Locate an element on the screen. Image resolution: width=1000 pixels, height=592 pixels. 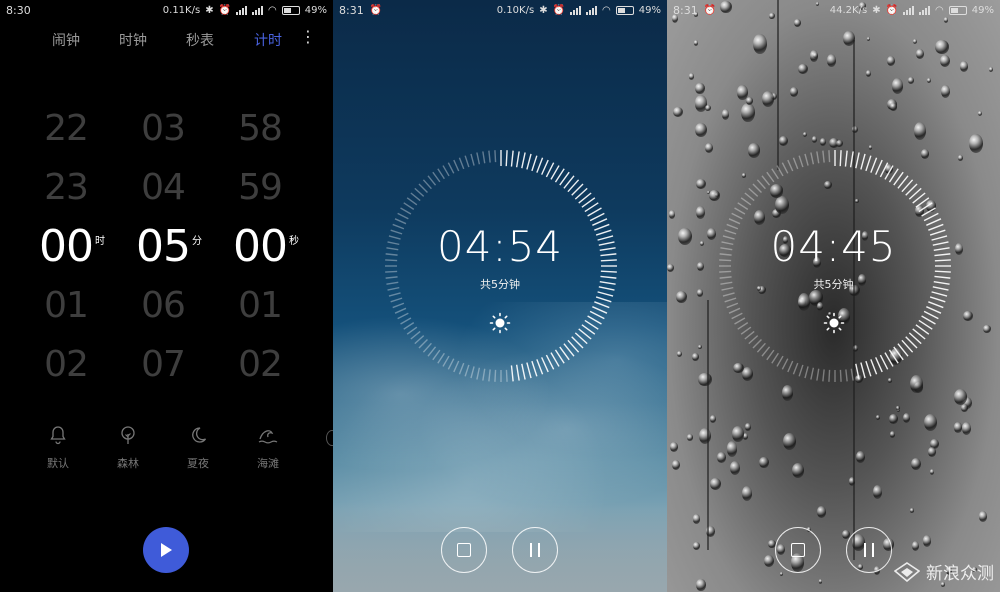
sound-option-forest: 森林 is located at coordinates (128, 448).